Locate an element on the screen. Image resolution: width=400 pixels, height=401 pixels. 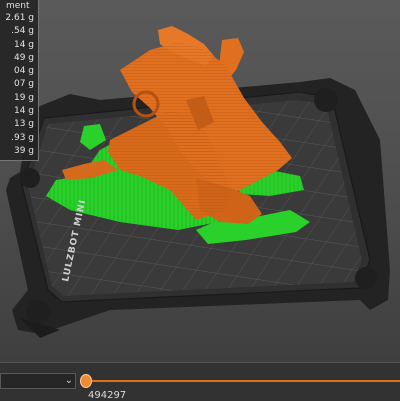
legend-item: .54 g is located at coordinates (22, 31).